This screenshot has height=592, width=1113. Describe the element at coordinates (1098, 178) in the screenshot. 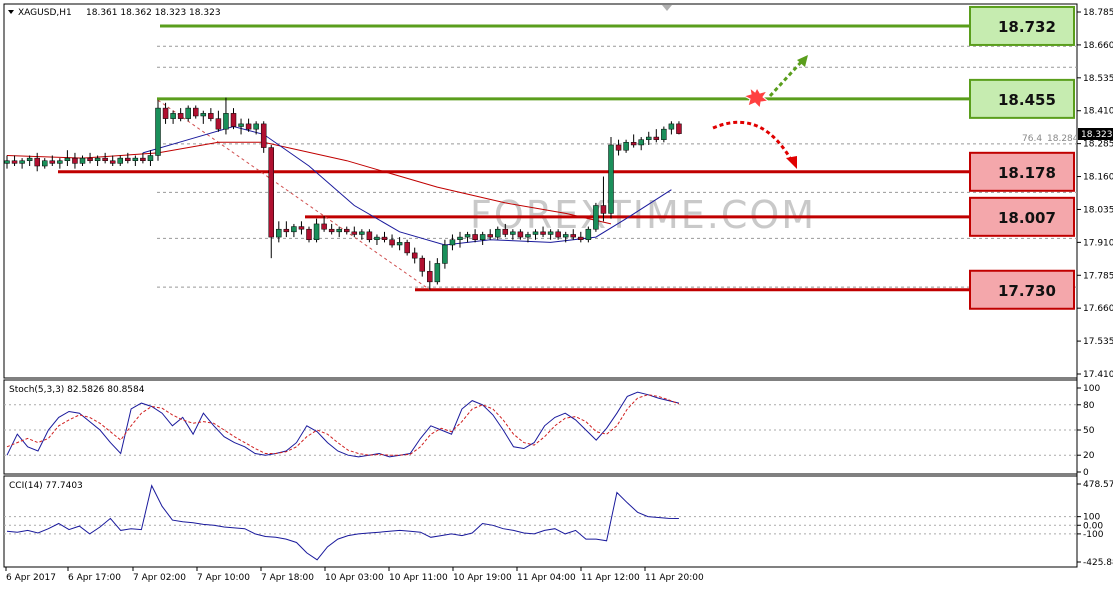

I see `y-tick-label: 18.160` at that location.